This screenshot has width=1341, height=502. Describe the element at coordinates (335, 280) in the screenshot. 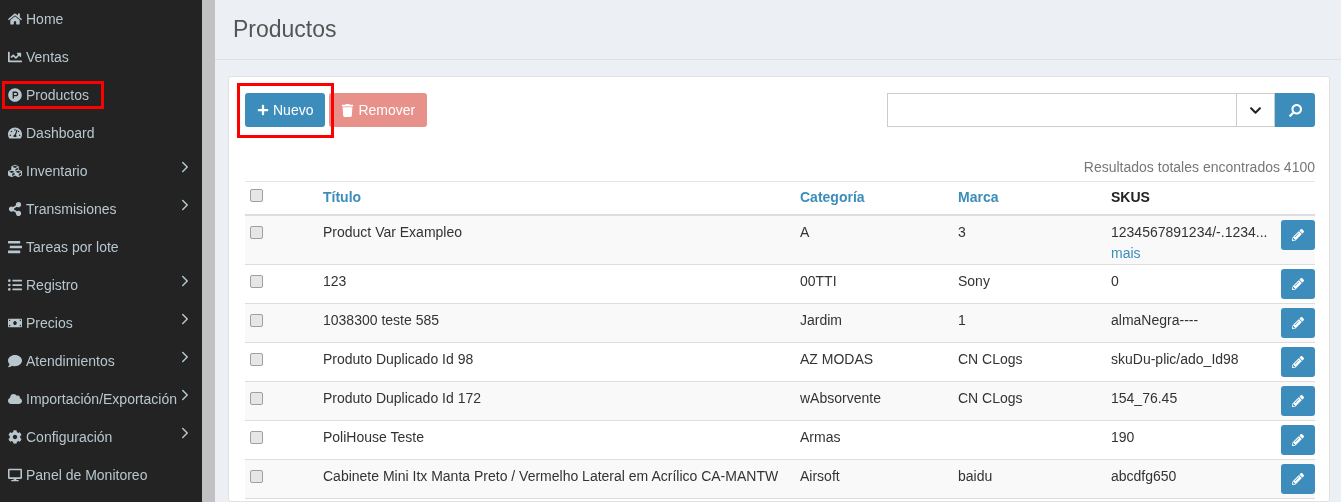

I see `table-cell: 123` at that location.